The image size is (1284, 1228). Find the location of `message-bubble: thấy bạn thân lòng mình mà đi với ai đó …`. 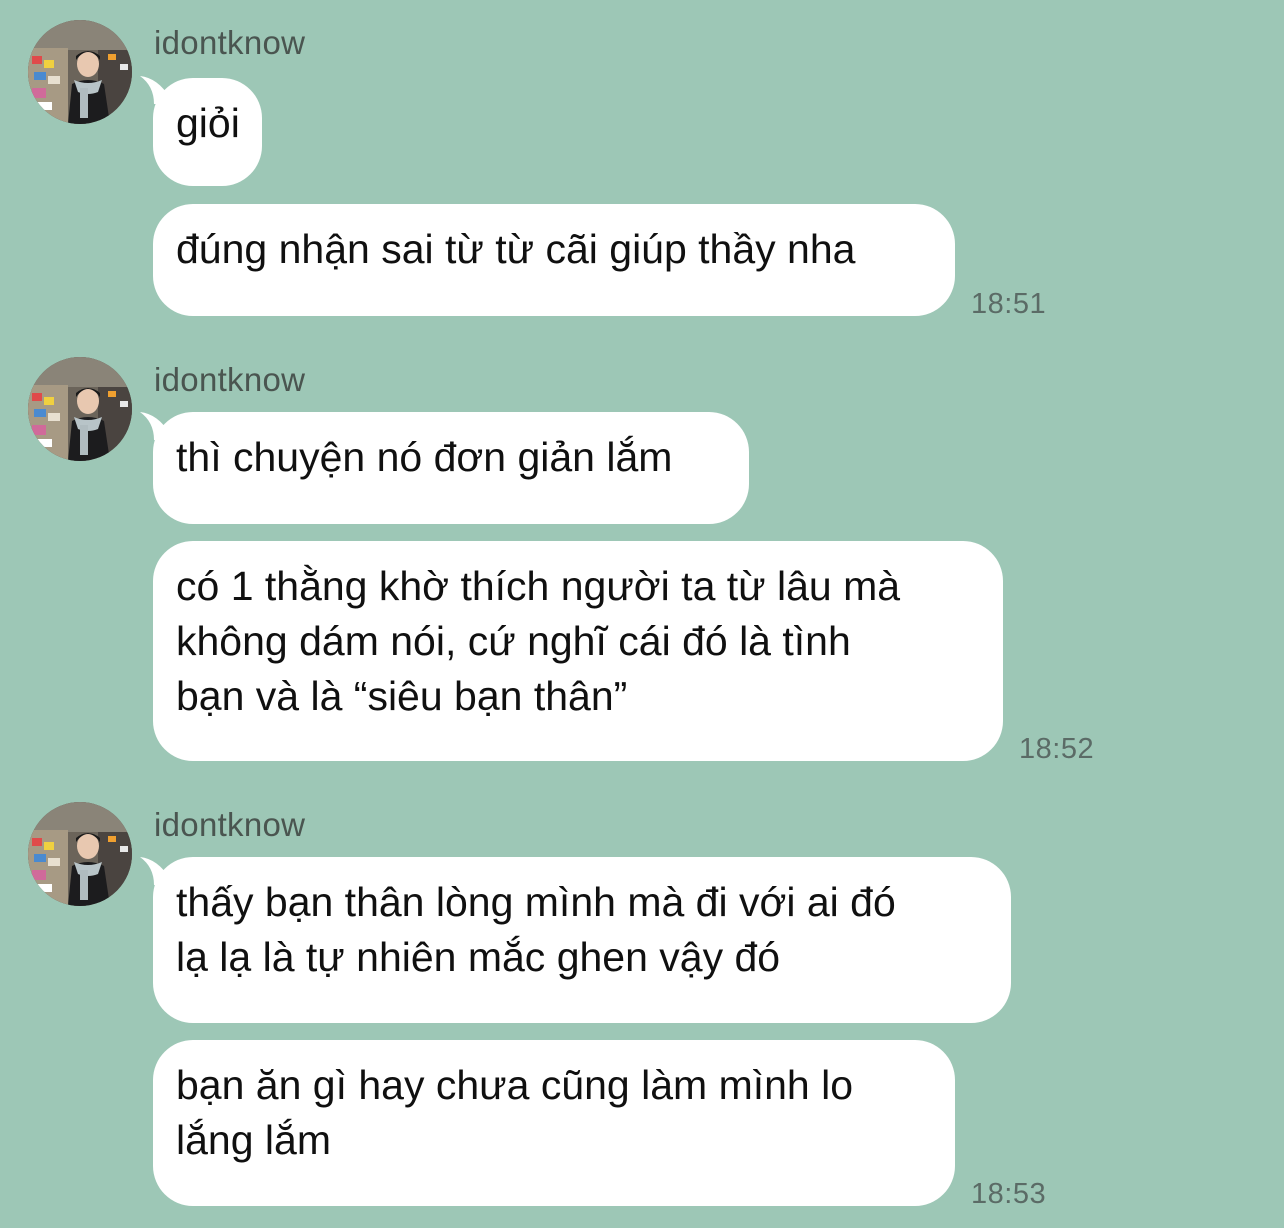

message-bubble: thấy bạn thân lòng mình mà đi với ai đó … is located at coordinates (582, 940).